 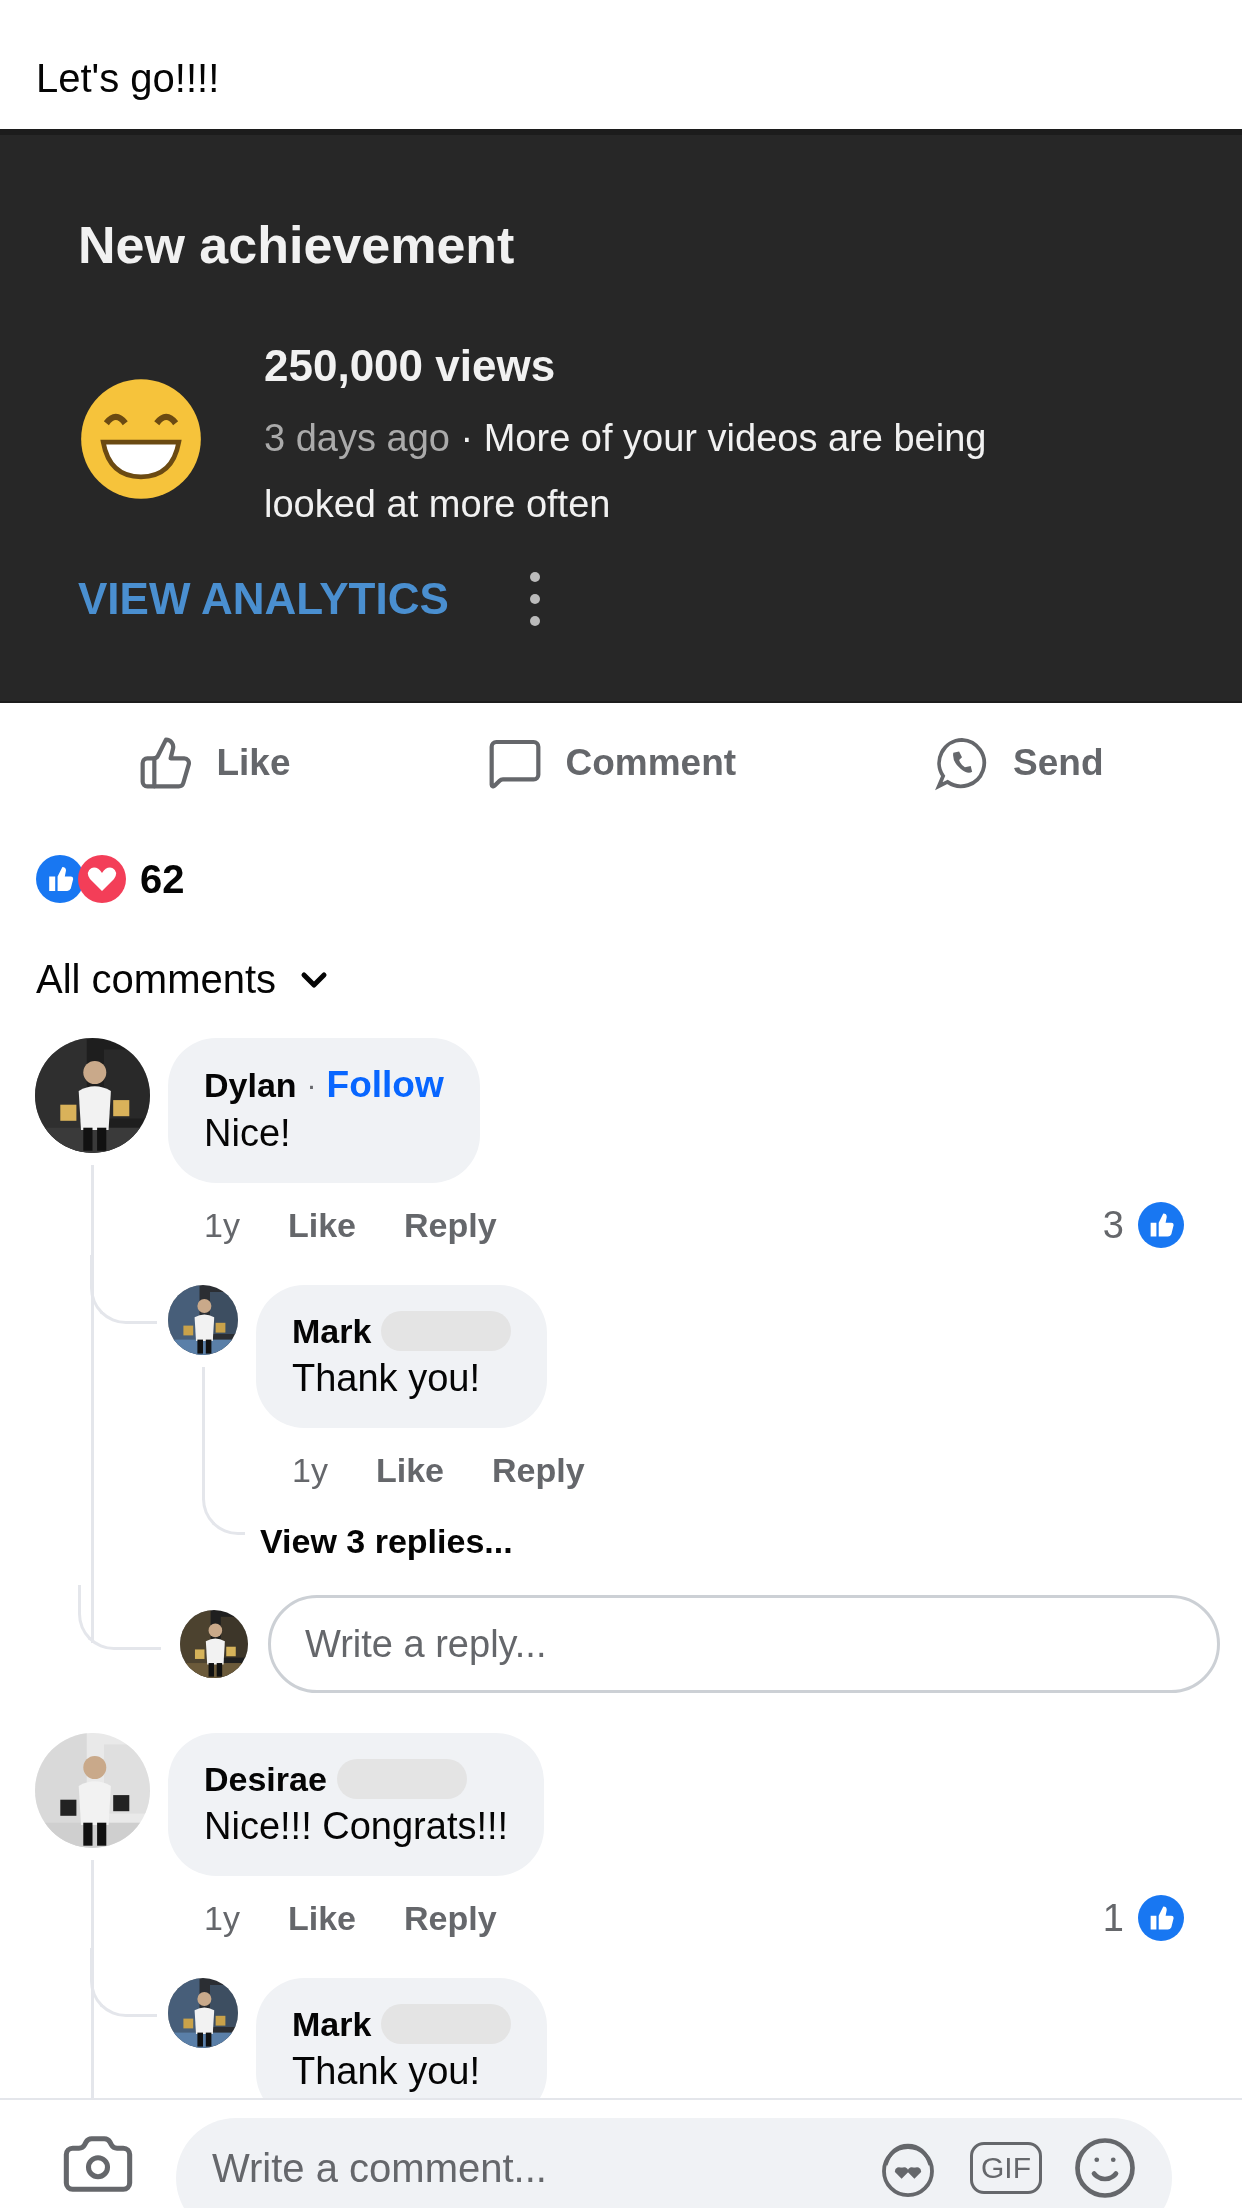 What do you see at coordinates (1113, 1918) in the screenshot?
I see `like-count: 1` at bounding box center [1113, 1918].